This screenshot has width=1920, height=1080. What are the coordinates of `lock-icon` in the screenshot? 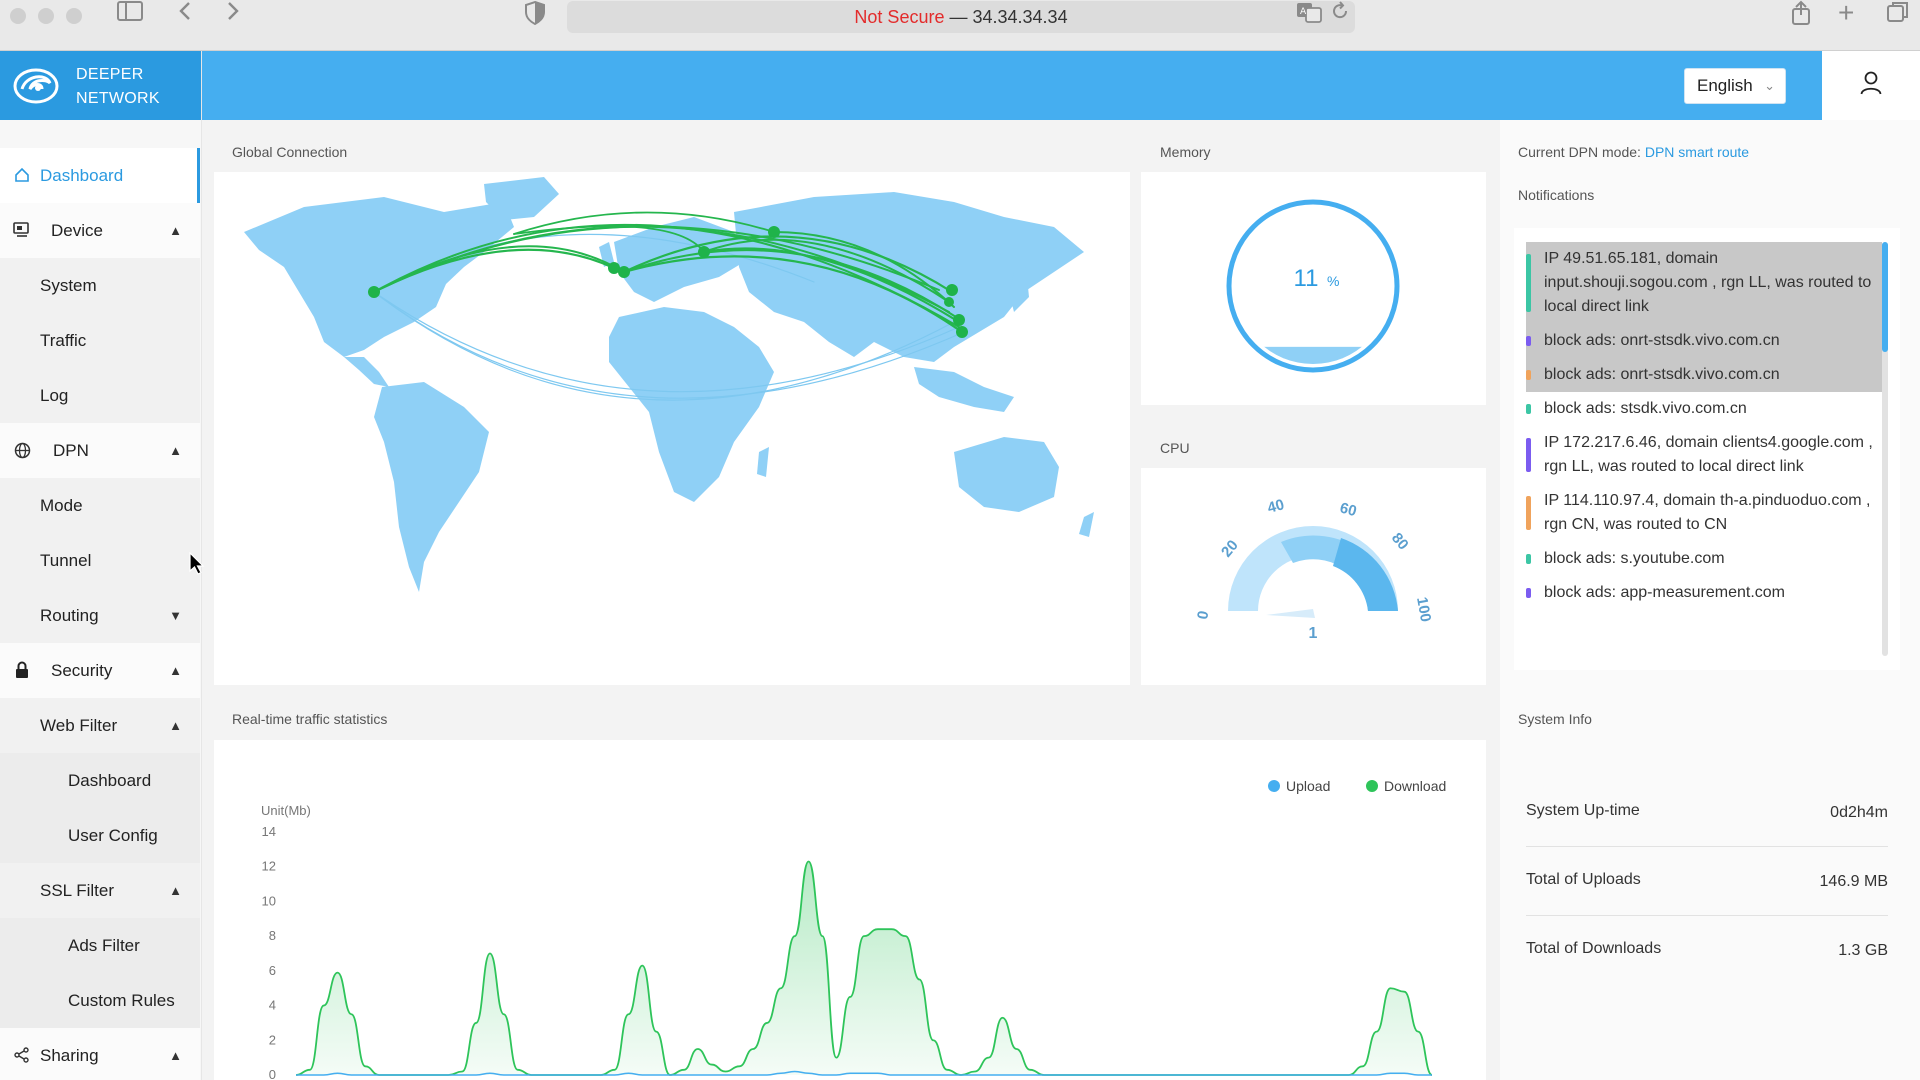 It's located at (22, 670).